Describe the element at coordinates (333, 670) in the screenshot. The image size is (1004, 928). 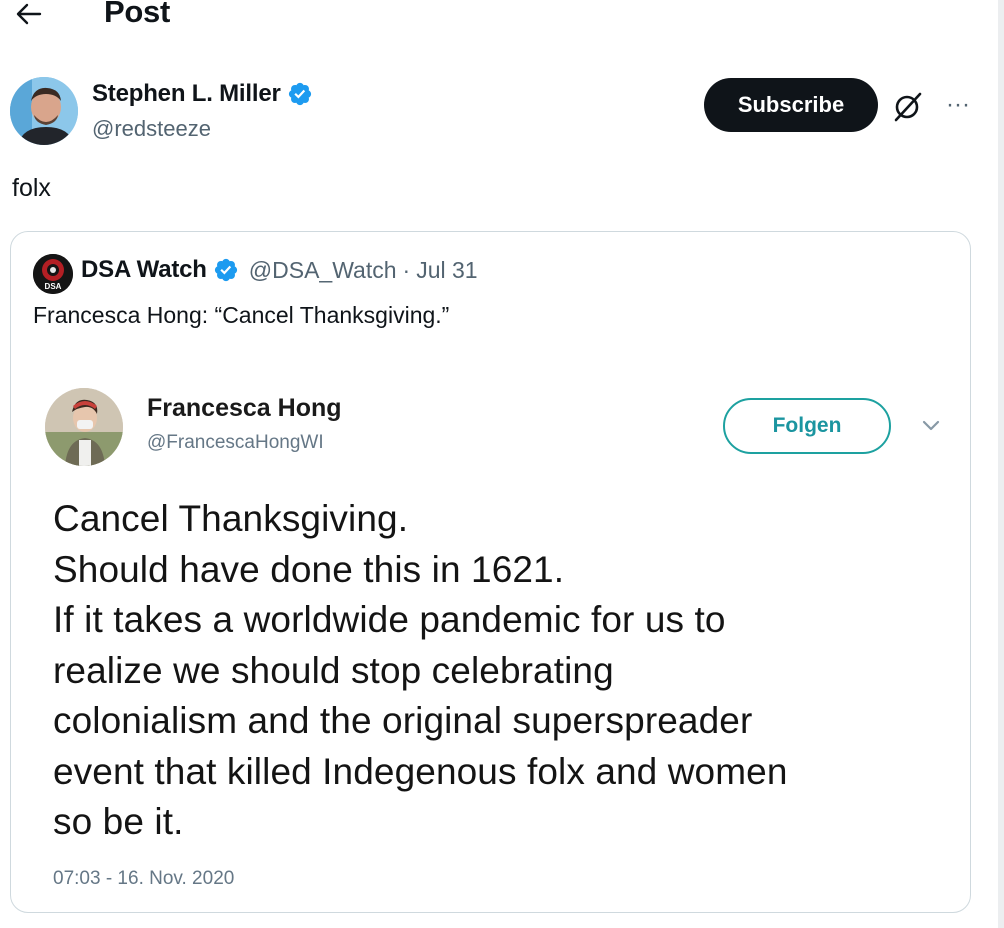
I see `embedded-line: realize we should stop celebrating` at that location.